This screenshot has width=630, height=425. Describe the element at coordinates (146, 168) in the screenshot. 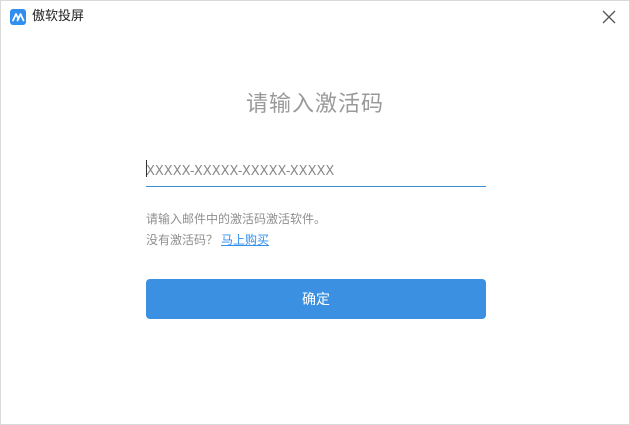

I see `text-caret` at that location.